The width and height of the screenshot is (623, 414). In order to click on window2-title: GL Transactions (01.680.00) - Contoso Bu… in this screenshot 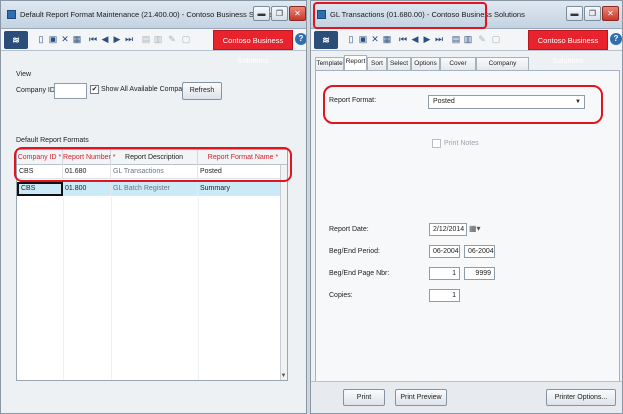, I will do `click(427, 14)`.